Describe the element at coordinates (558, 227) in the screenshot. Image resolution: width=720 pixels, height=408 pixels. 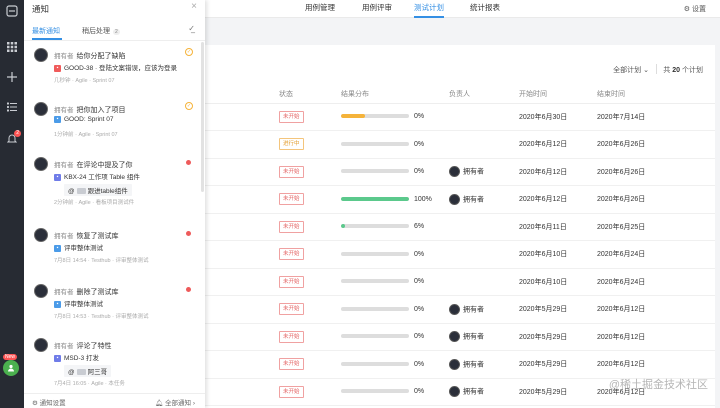
I see `start-date: 2020年6月11日` at that location.